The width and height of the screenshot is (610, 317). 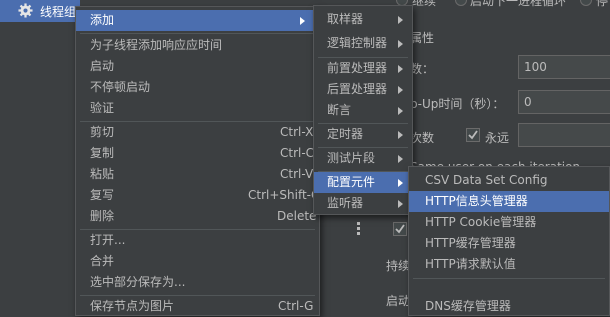 I want to click on forever-label: 永远, so click(x=497, y=138).